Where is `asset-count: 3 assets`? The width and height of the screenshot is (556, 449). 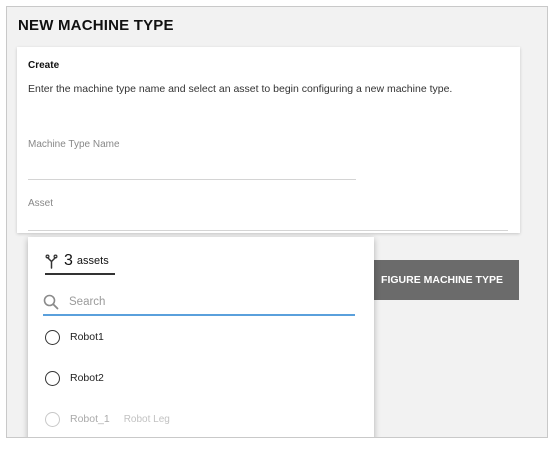 asset-count: 3 assets is located at coordinates (80, 262).